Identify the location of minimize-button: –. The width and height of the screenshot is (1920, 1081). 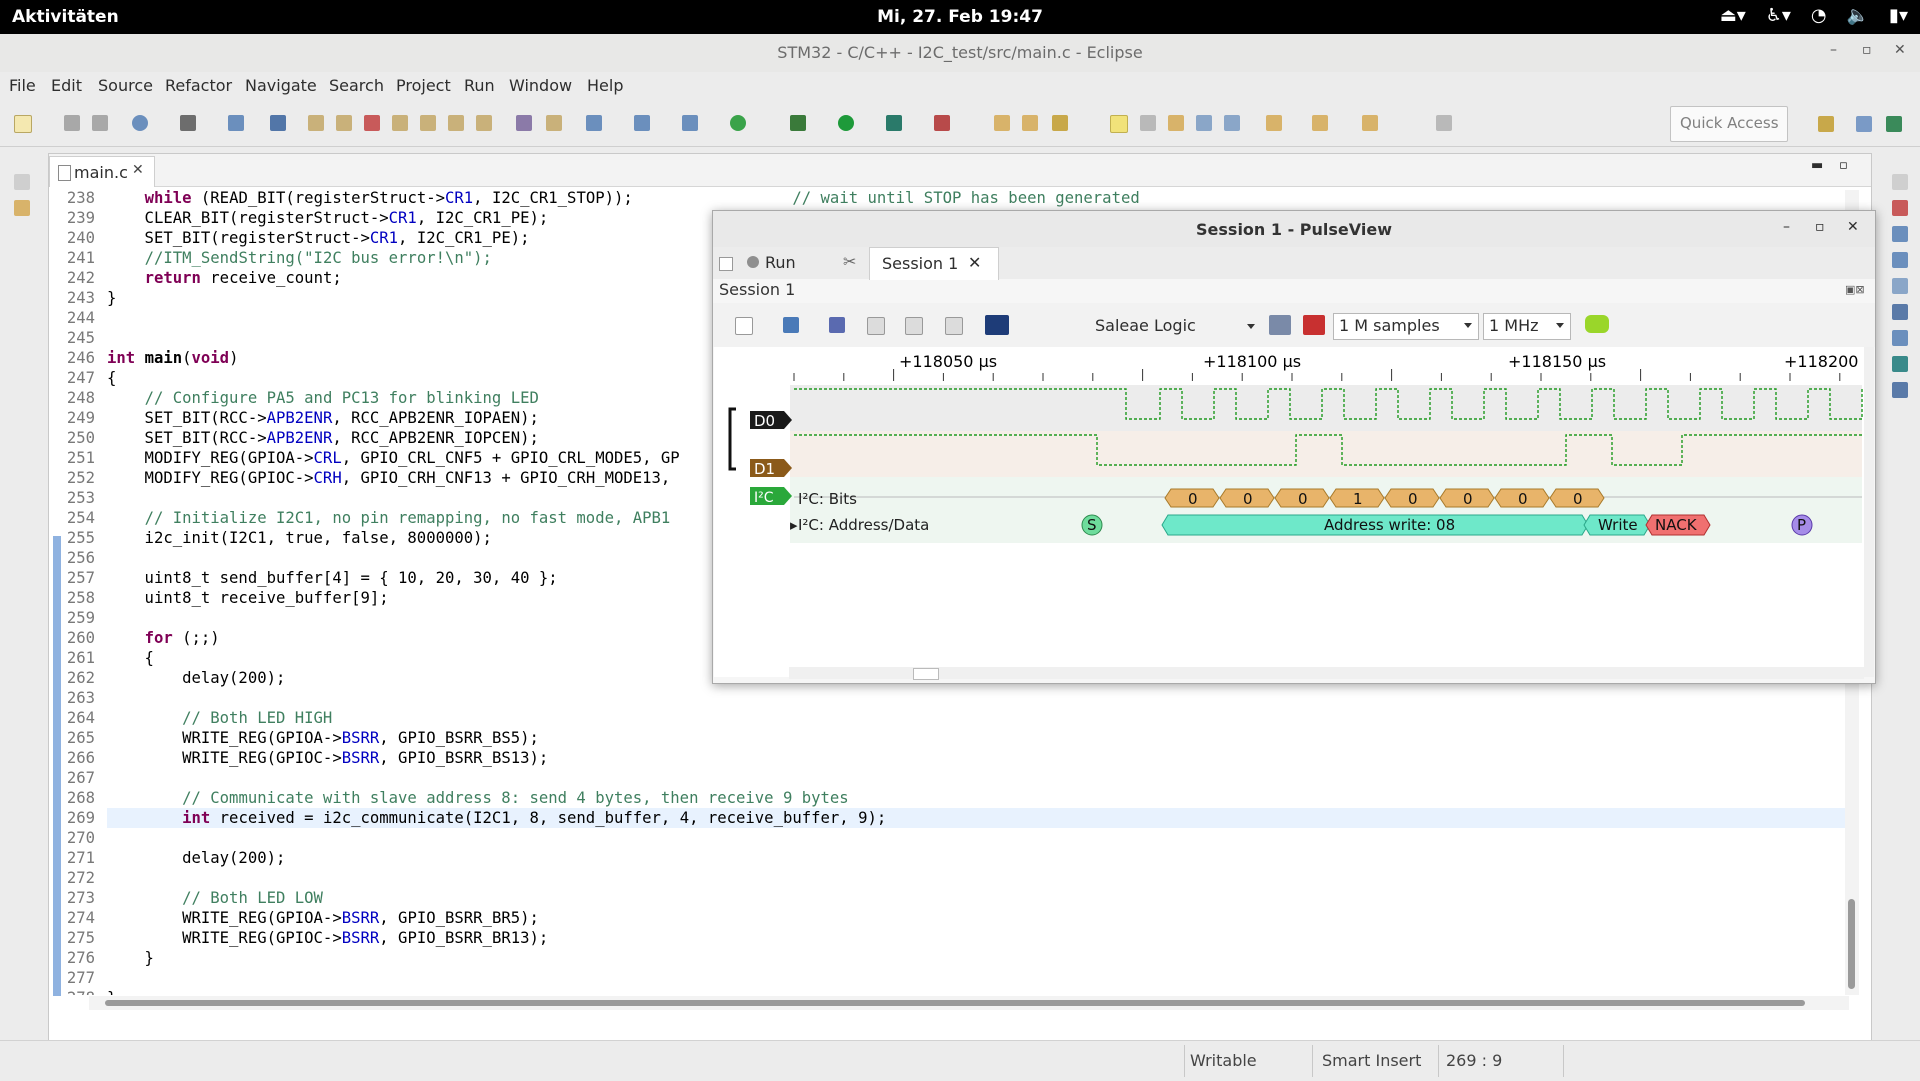
(1833, 50).